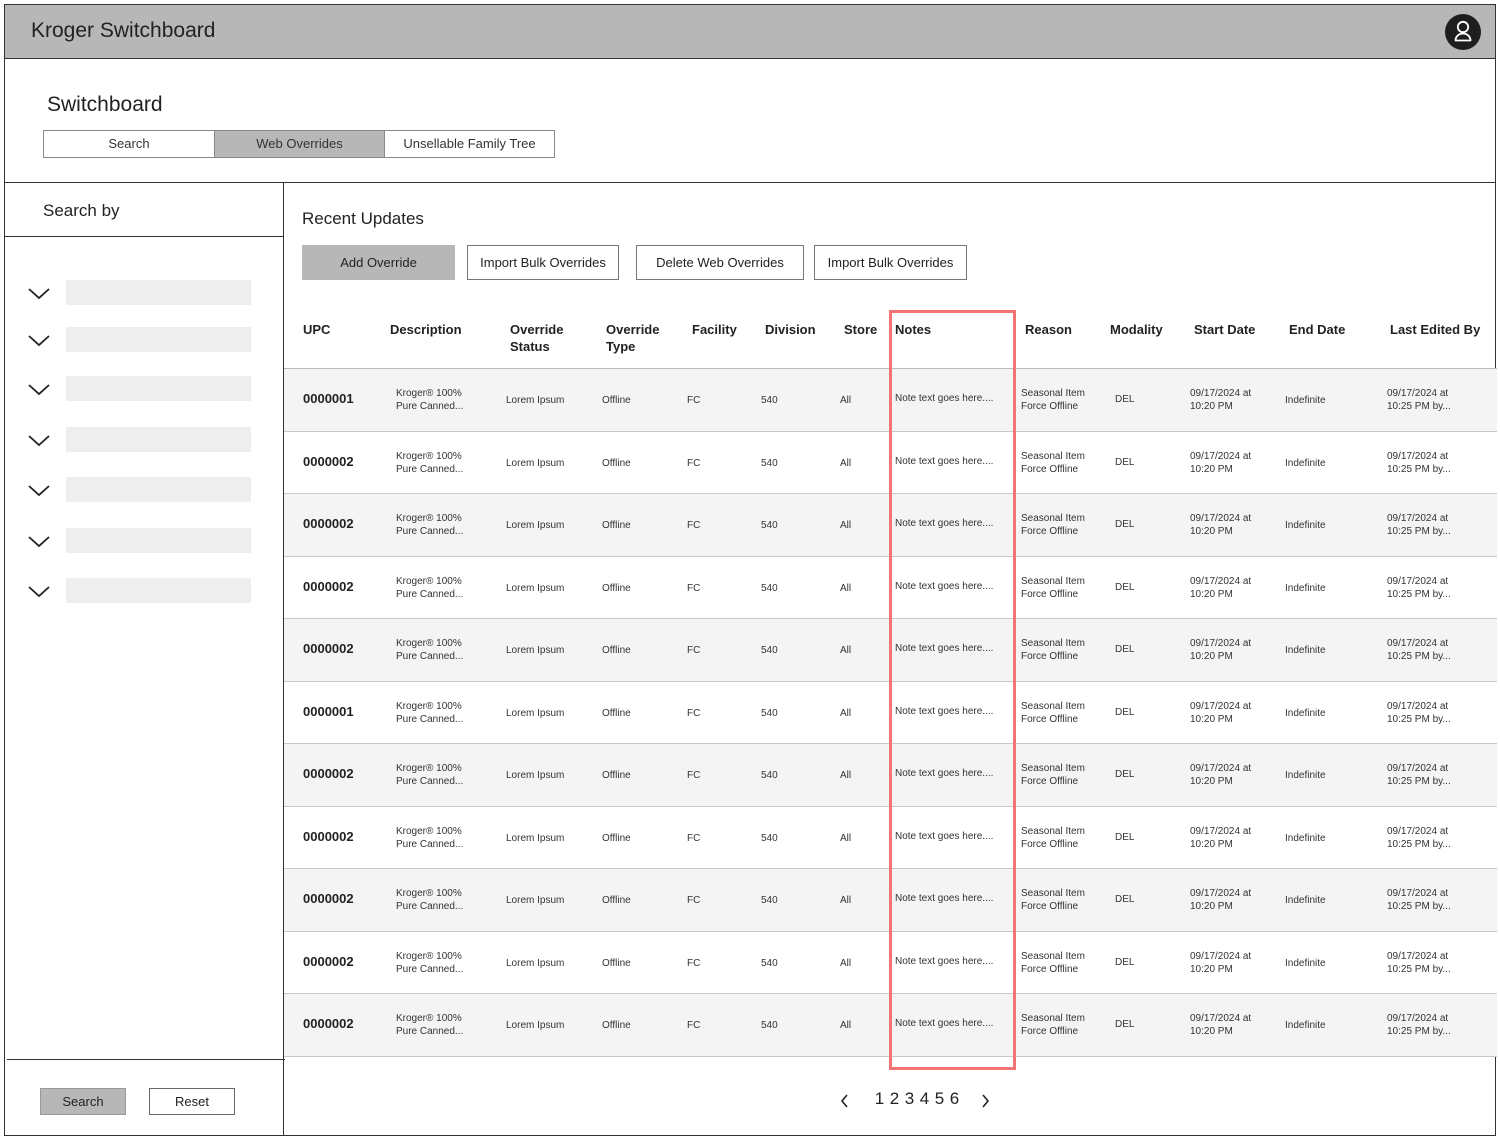 This screenshot has height=1140, width=1500. What do you see at coordinates (192, 1101) in the screenshot?
I see `reset-button: Reset` at bounding box center [192, 1101].